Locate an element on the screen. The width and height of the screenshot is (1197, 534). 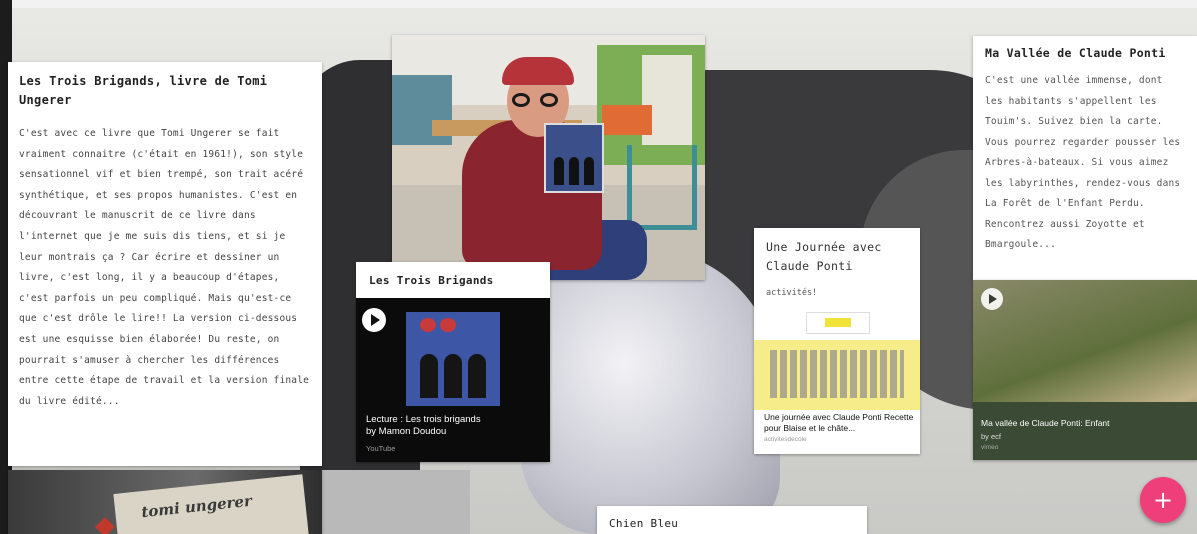
red-mark is located at coordinates (105, 525).